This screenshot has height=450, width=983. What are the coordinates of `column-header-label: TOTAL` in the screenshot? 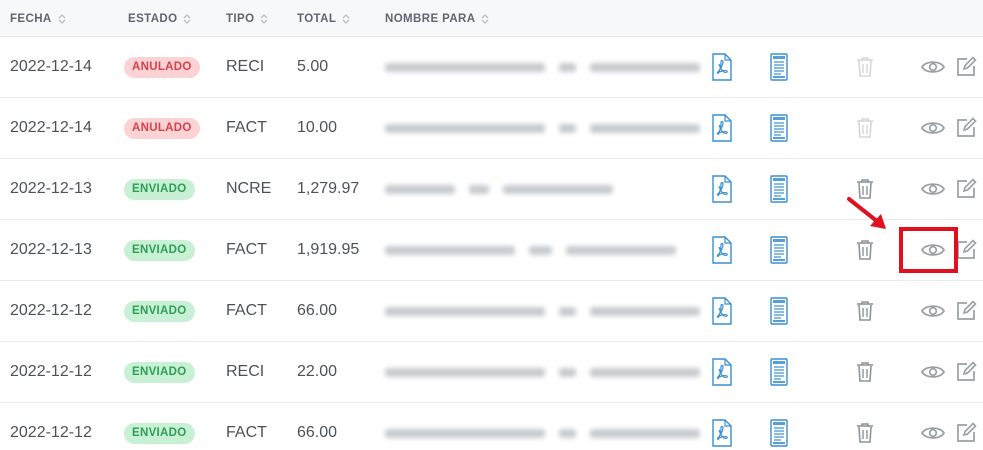 It's located at (317, 18).